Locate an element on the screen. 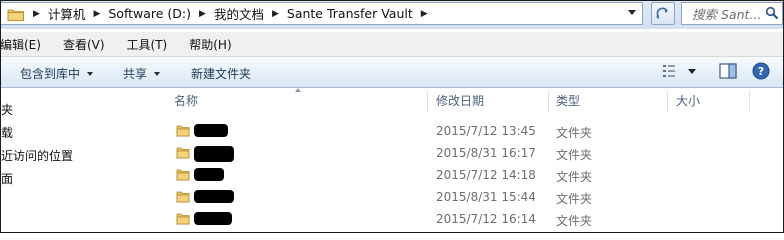  column-header-modified-label: 修改日期 is located at coordinates (460, 101).